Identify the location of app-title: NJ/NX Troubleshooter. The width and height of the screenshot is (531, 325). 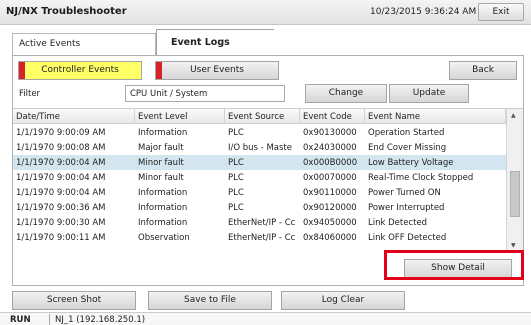
(66, 11).